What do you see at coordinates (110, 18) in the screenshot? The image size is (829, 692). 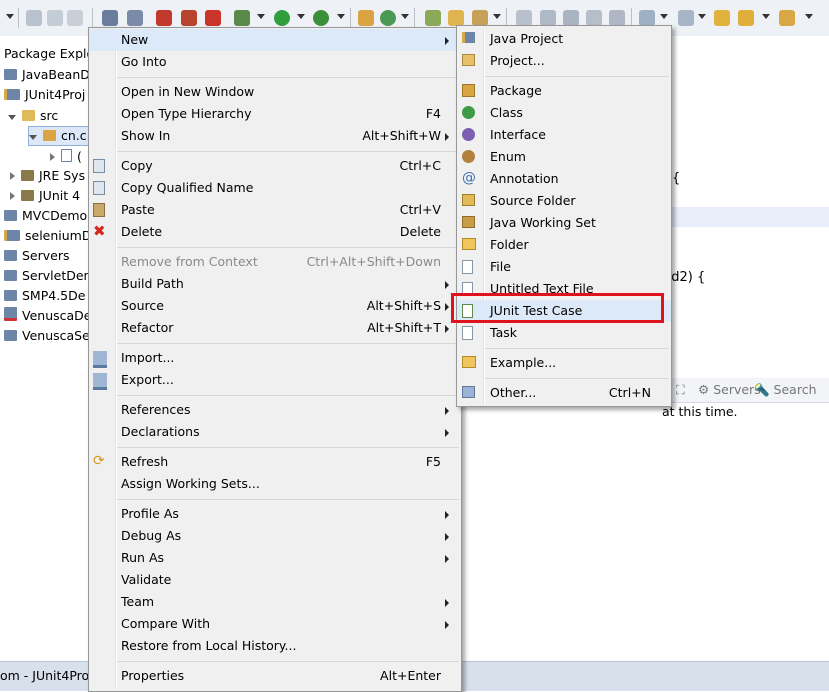 I see `new-server-icon` at bounding box center [110, 18].